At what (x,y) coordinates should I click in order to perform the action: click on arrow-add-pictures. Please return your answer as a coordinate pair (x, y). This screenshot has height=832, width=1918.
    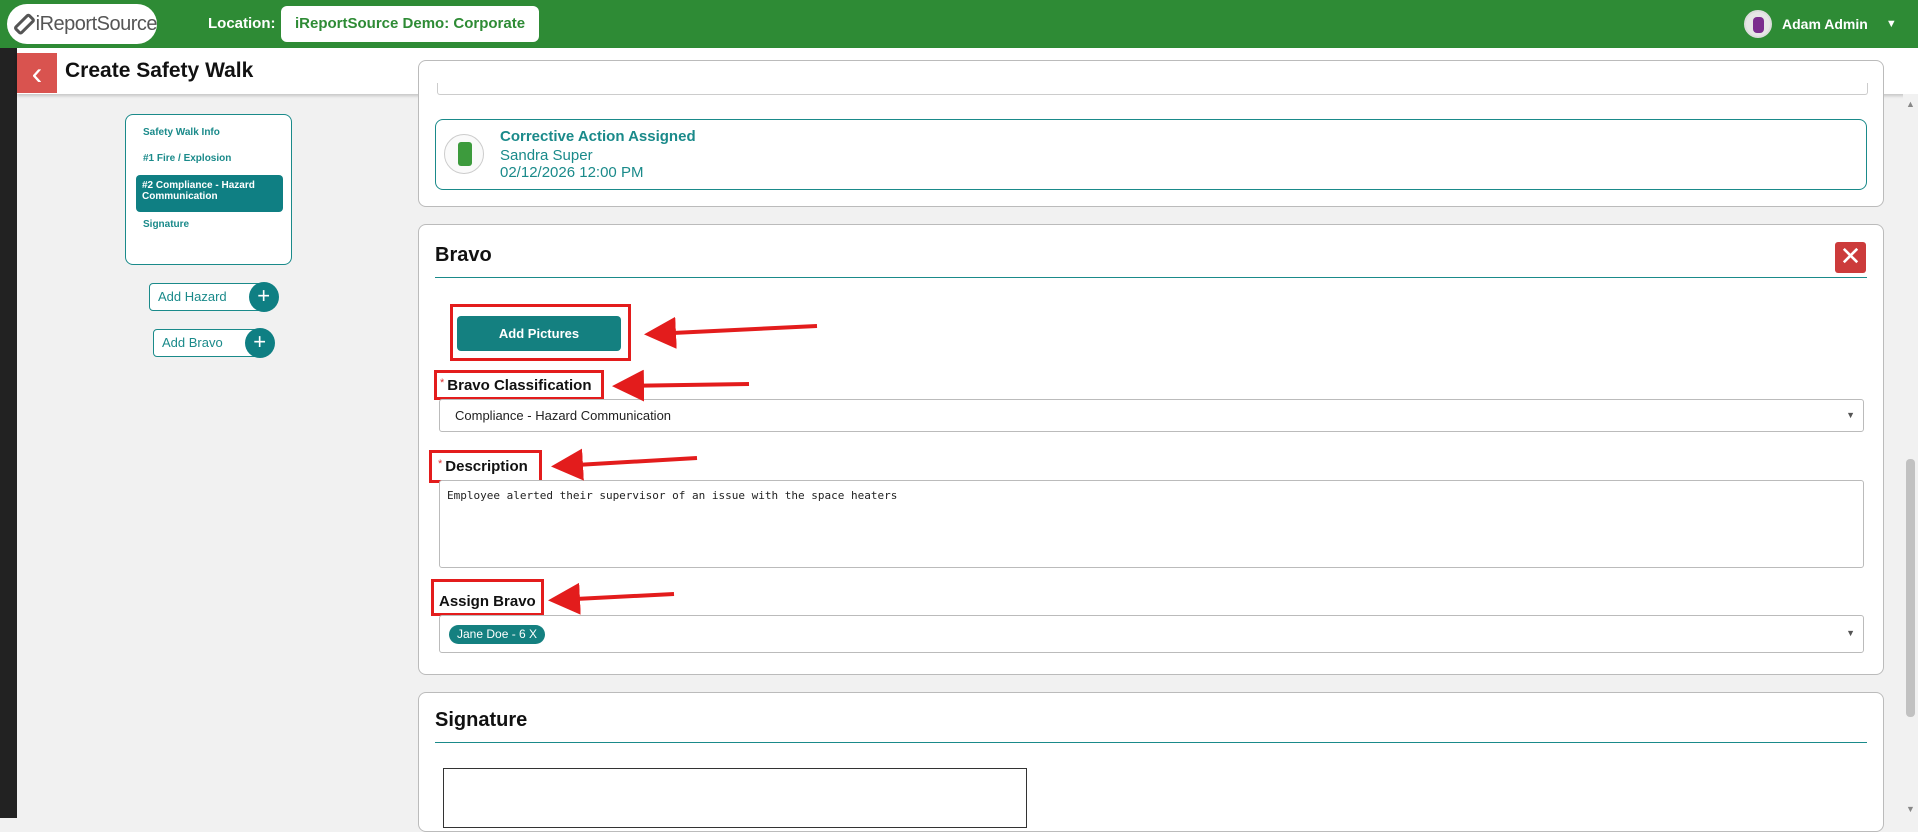
    Looking at the image, I should click on (731, 332).